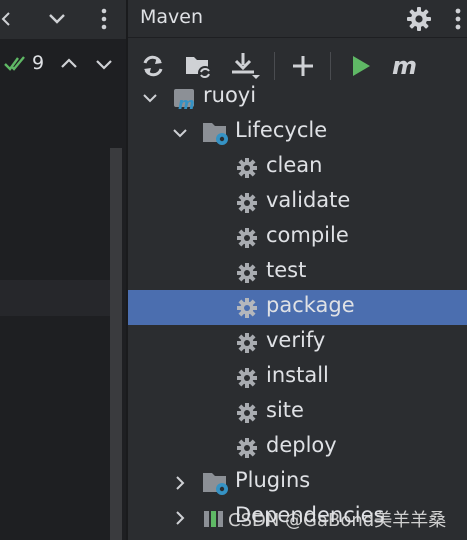 The image size is (467, 540). I want to click on run-button, so click(361, 66).